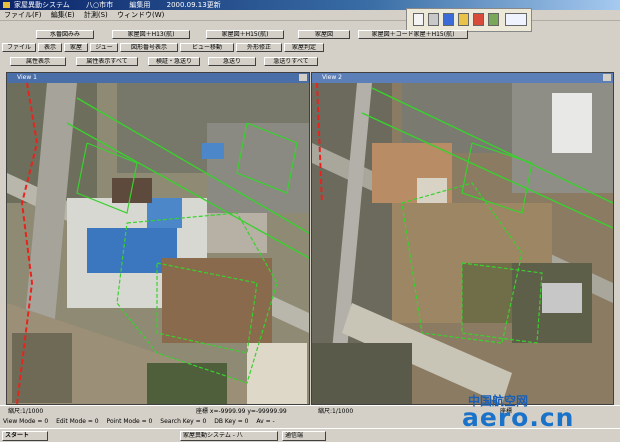  Describe the element at coordinates (42, 5) in the screenshot. I see `title-app: 家屋異動システム` at that location.